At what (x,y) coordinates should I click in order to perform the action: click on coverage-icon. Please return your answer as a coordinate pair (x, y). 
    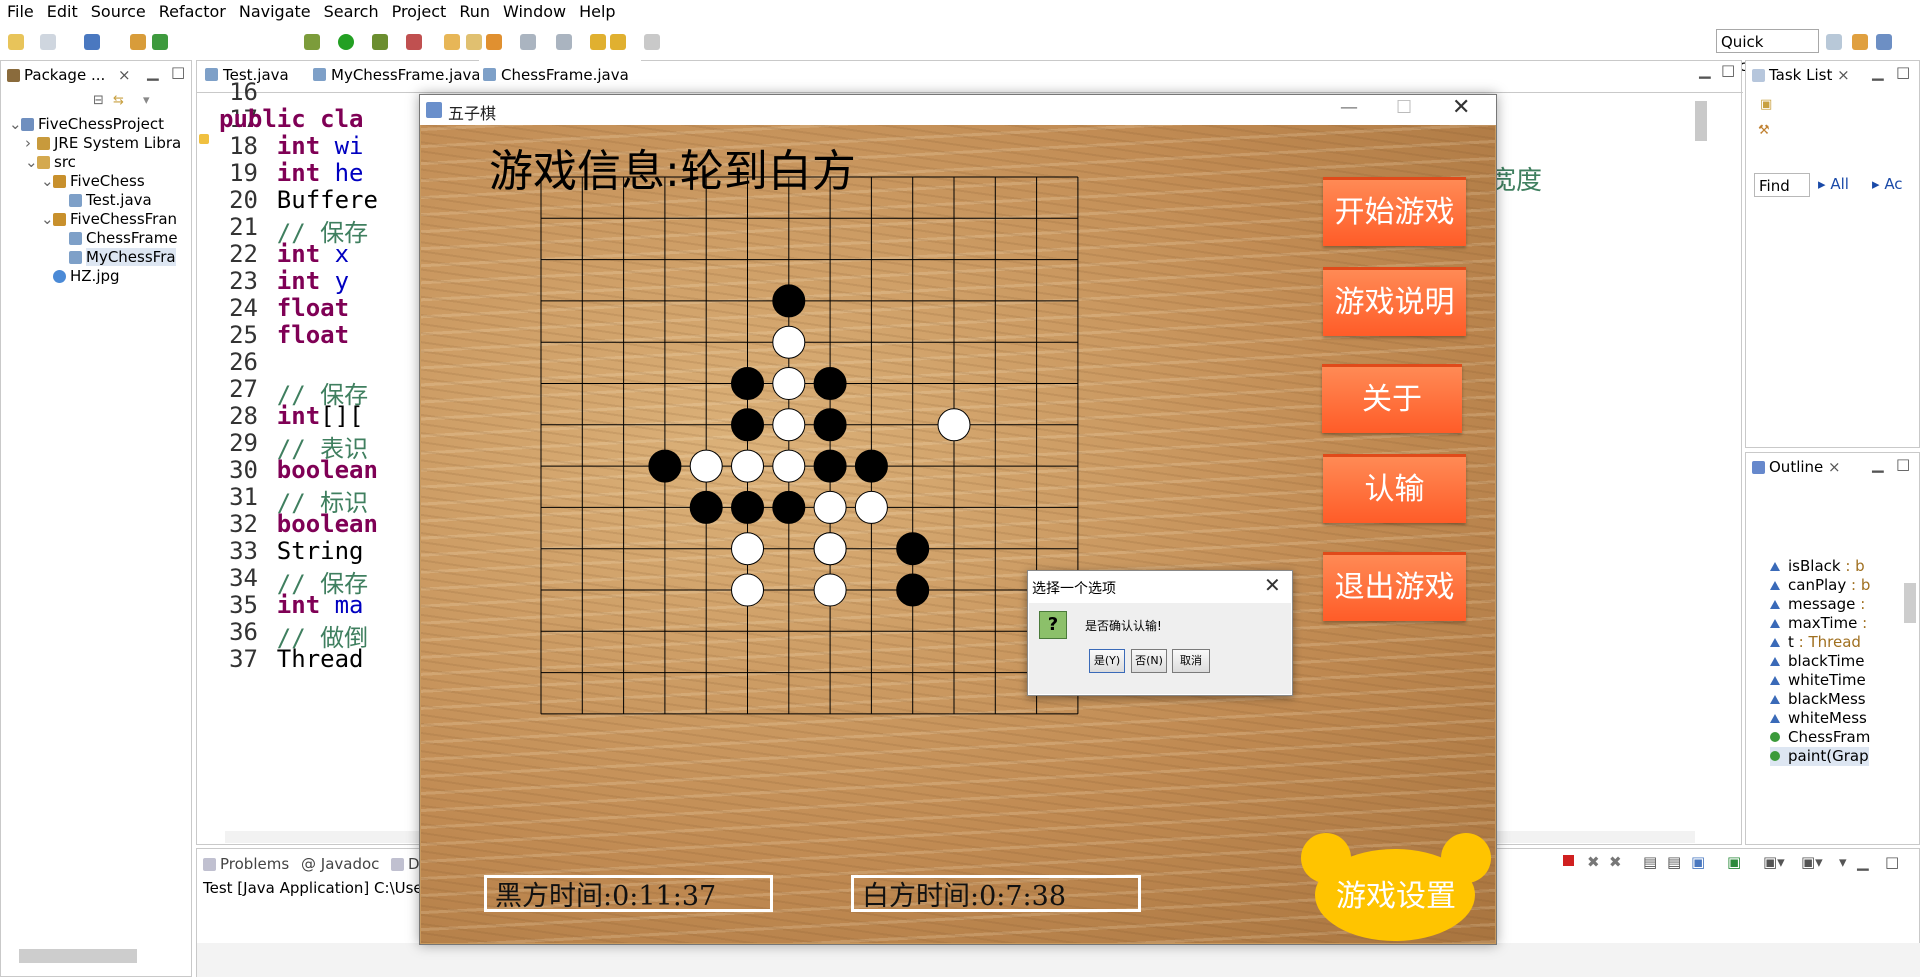
    Looking at the image, I should click on (380, 42).